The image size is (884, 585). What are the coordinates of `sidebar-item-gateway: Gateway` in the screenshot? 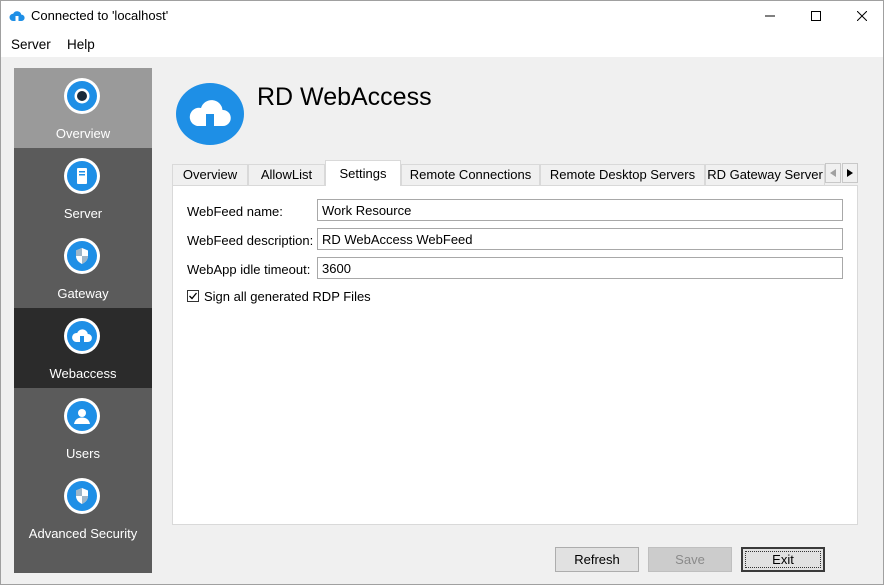 It's located at (83, 268).